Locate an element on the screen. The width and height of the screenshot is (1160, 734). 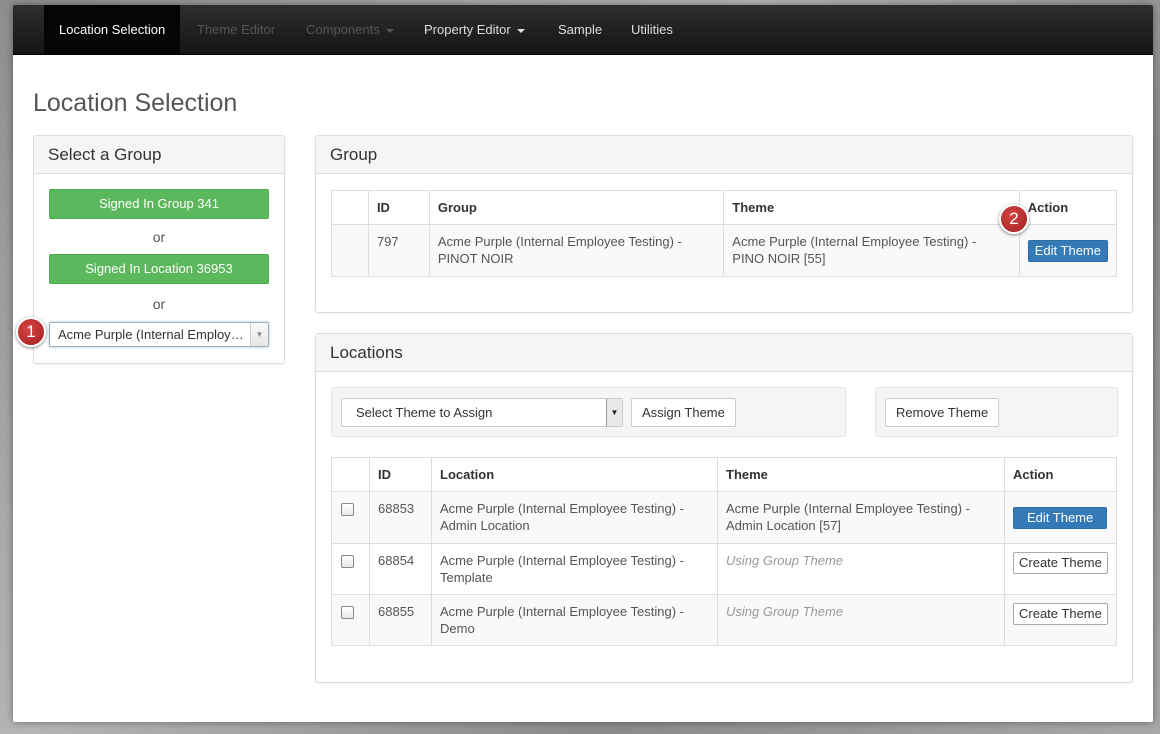
theme-assign-select: Select Theme to Assign ▼ is located at coordinates (482, 412).